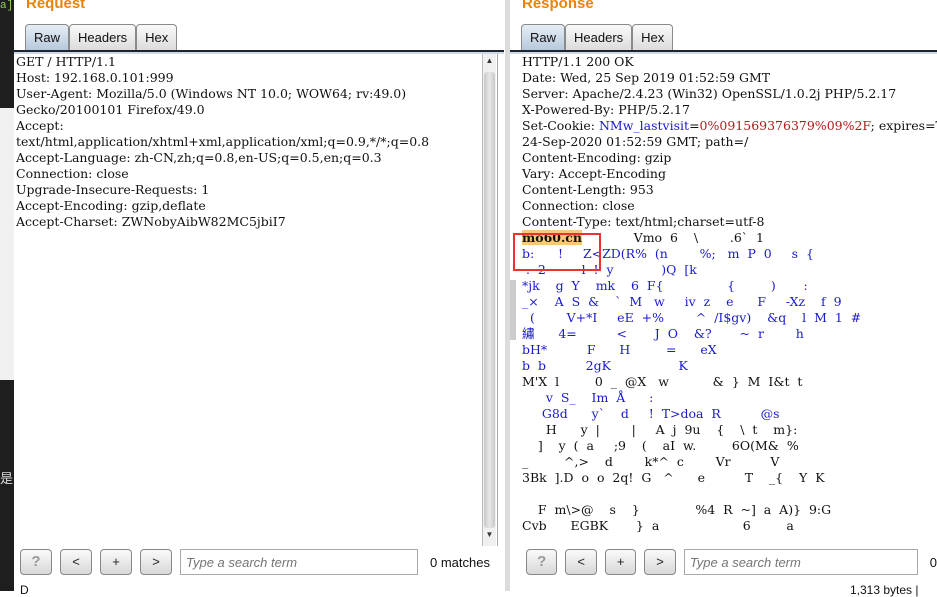 The width and height of the screenshot is (937, 597). What do you see at coordinates (728, 494) in the screenshot?
I see `text-line` at bounding box center [728, 494].